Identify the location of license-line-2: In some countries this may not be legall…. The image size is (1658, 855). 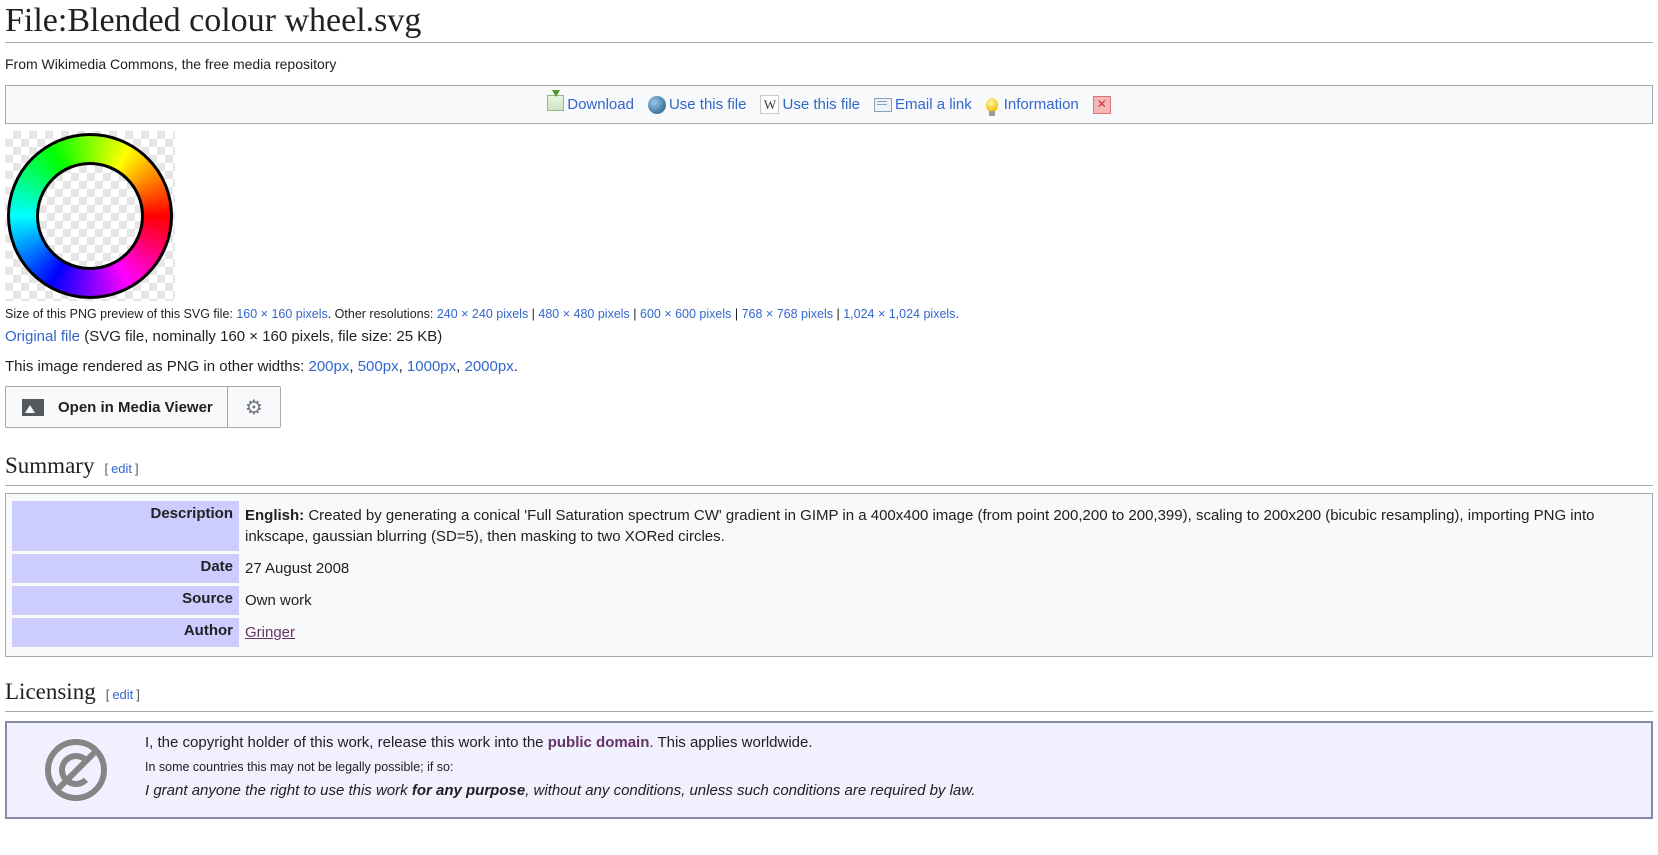
(299, 767).